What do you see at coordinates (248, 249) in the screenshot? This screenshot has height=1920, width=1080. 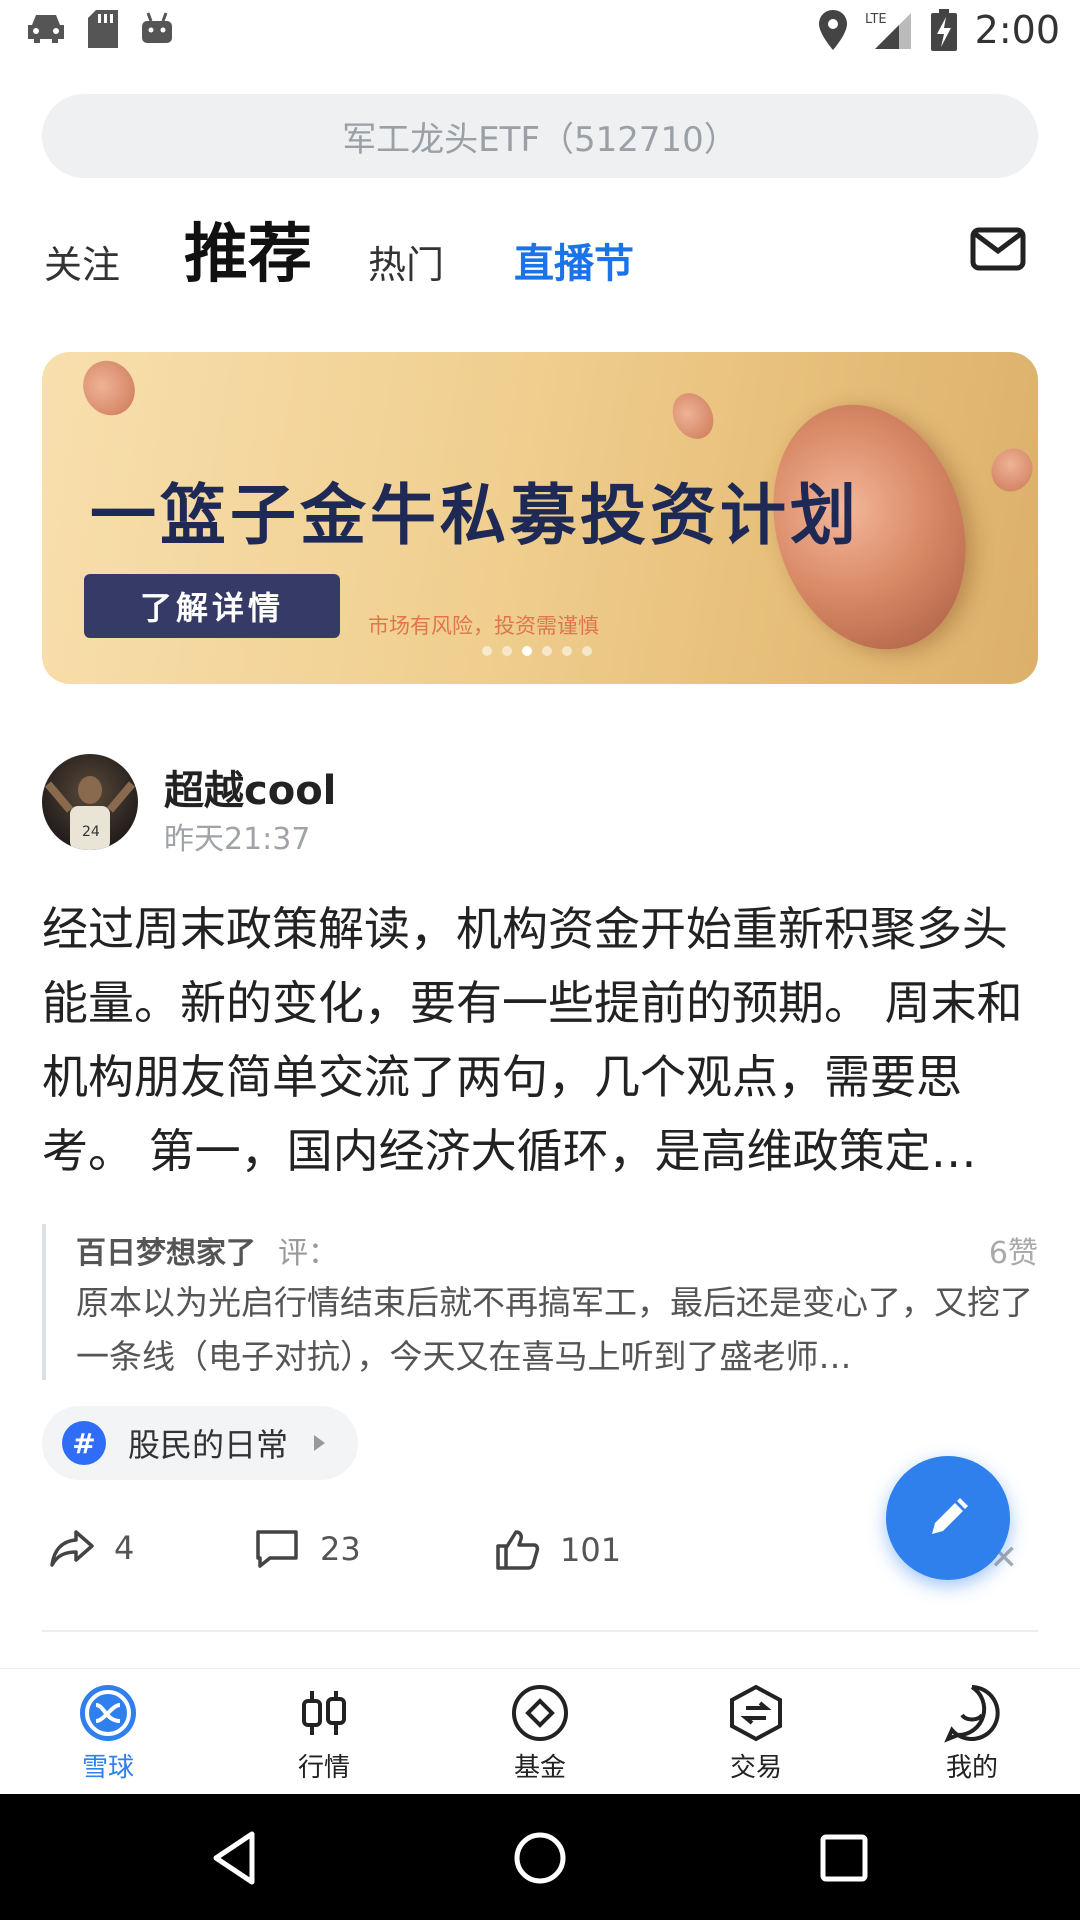 I see `tab-recommend: 推荐` at bounding box center [248, 249].